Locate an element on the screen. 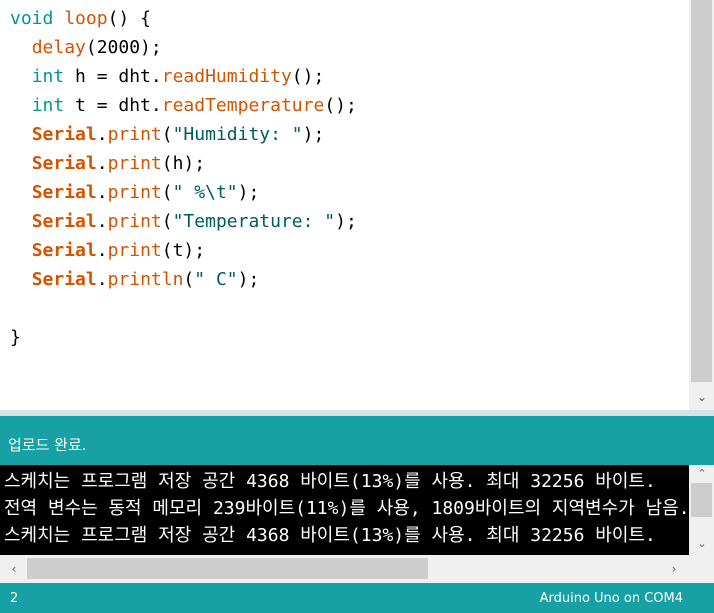 The image size is (714, 613). status-bar: 업로드 완료. is located at coordinates (357, 440).